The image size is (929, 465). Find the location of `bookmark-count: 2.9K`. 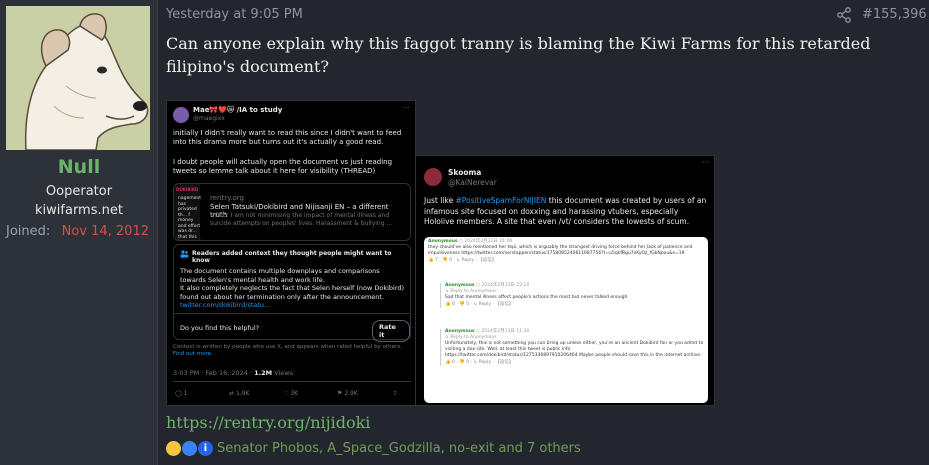

bookmark-count: 2.9K is located at coordinates (351, 393).